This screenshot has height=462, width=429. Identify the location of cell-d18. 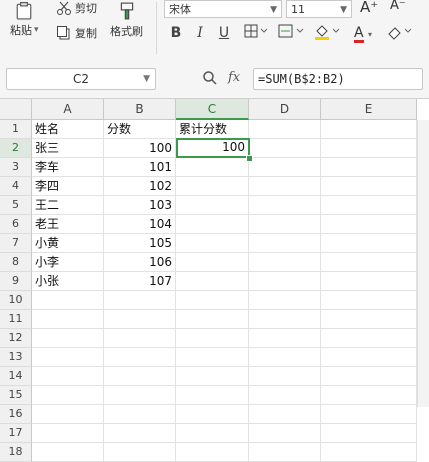
(285, 452).